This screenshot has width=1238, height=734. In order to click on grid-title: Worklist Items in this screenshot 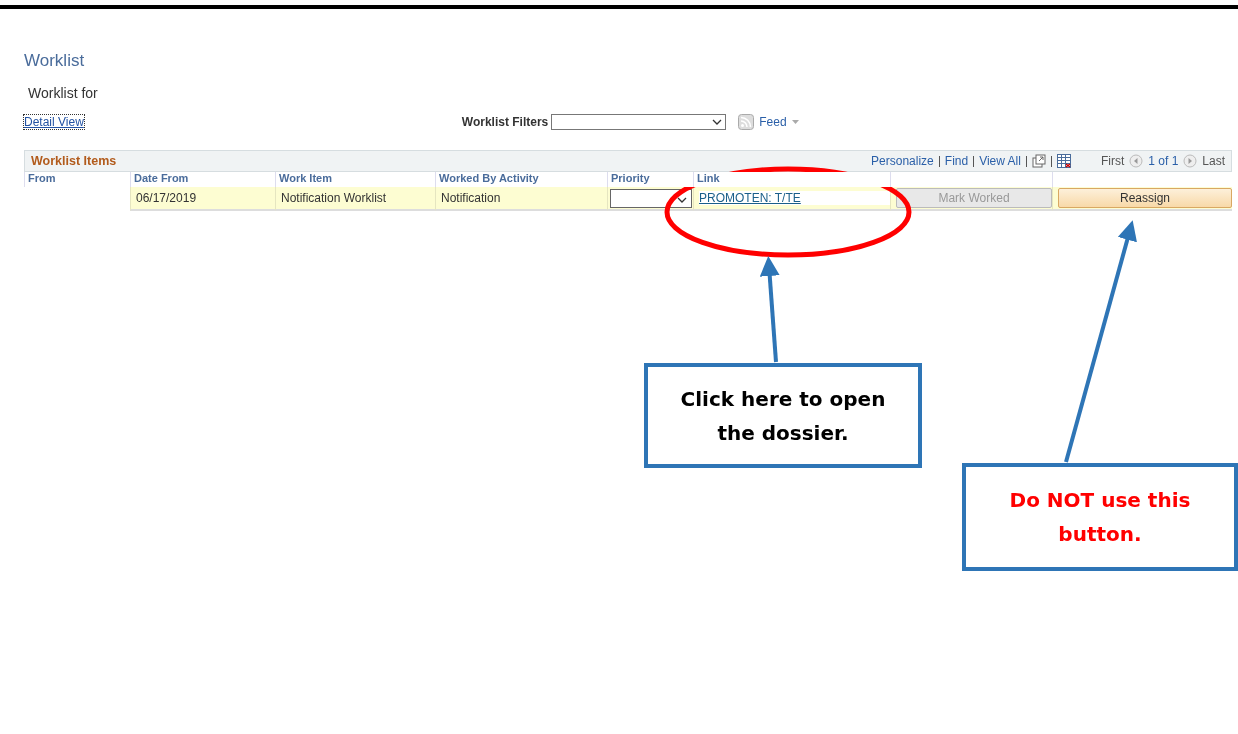, I will do `click(74, 161)`.